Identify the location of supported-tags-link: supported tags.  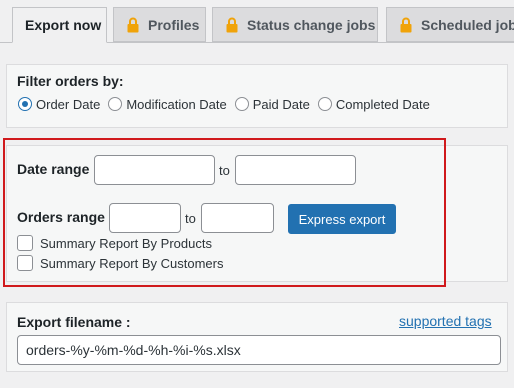
(445, 321).